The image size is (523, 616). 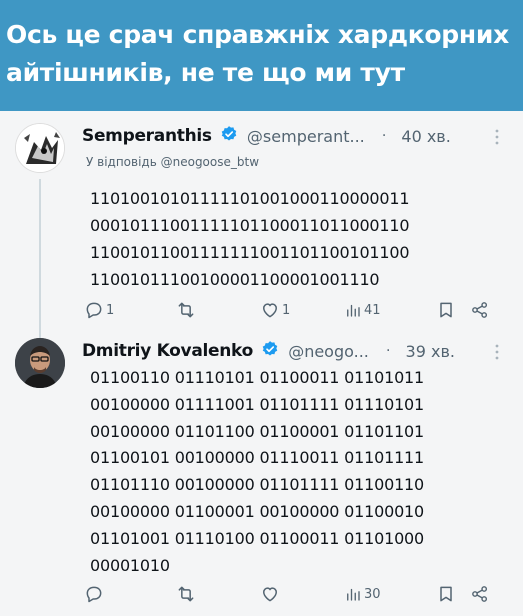 What do you see at coordinates (205, 72) in the screenshot?
I see `caption-line-2: айтішників, не те що ми тут` at bounding box center [205, 72].